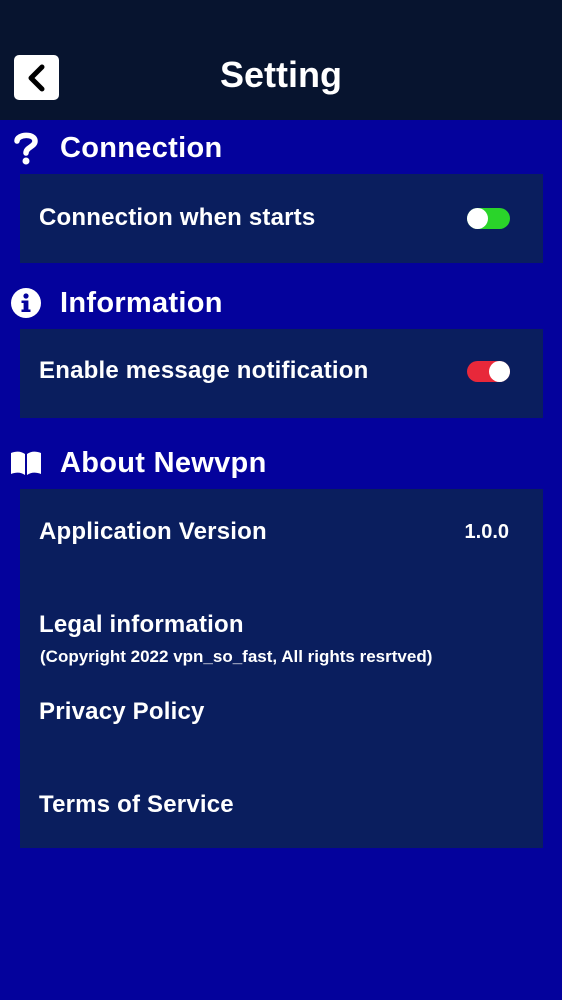 The image size is (562, 1000). I want to click on version-value: 1.0.0, so click(486, 531).